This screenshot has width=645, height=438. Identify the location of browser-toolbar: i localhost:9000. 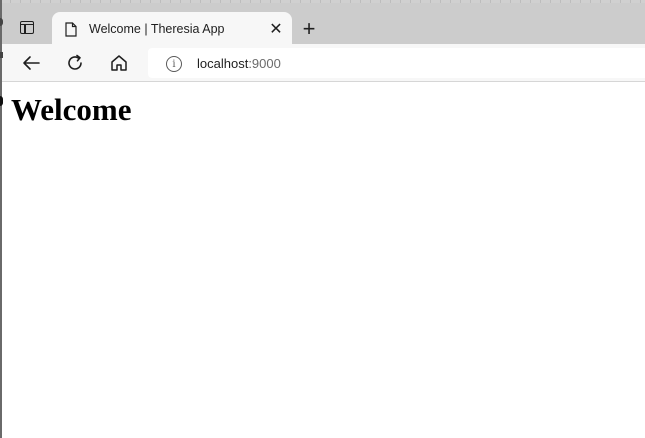
(323, 63).